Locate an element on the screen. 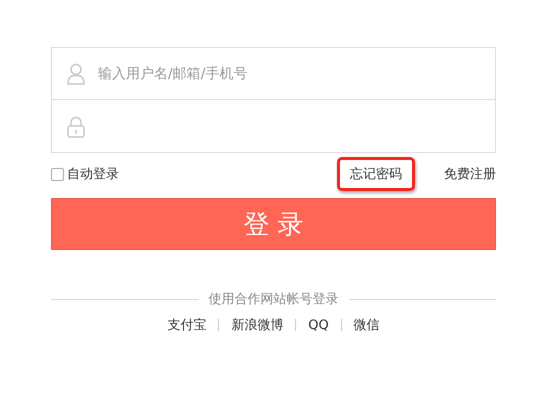 The width and height of the screenshot is (550, 405). lock-icon is located at coordinates (76, 127).